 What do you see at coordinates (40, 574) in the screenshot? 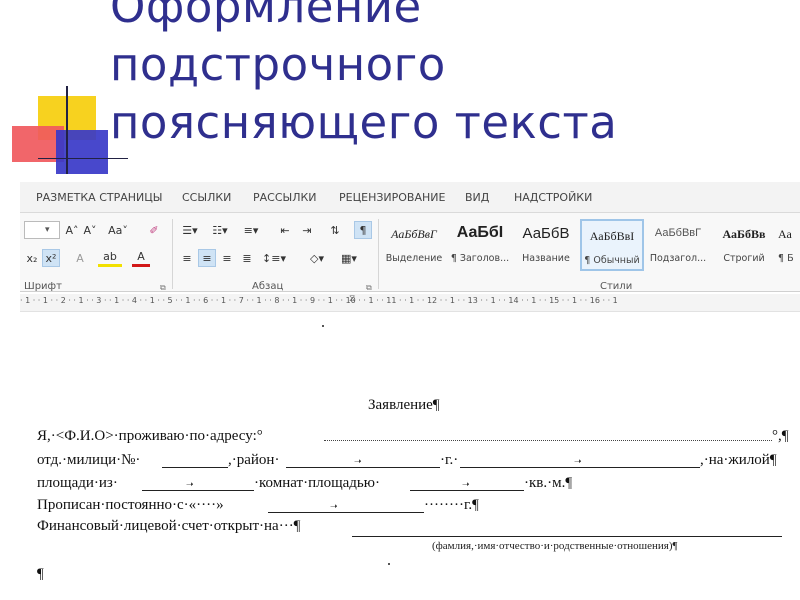
I see `paragraph-end-mark: ¶` at bounding box center [40, 574].